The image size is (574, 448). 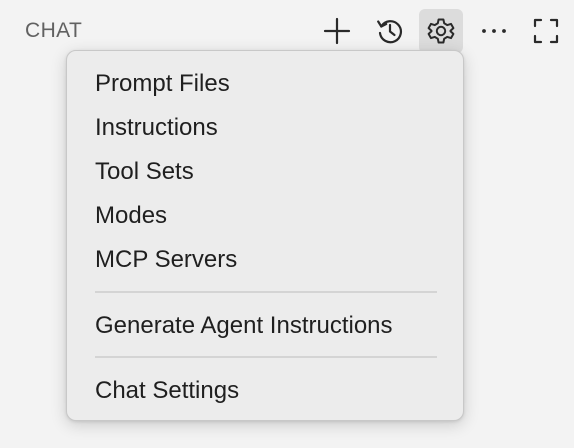 I want to click on maximize-button, so click(x=546, y=31).